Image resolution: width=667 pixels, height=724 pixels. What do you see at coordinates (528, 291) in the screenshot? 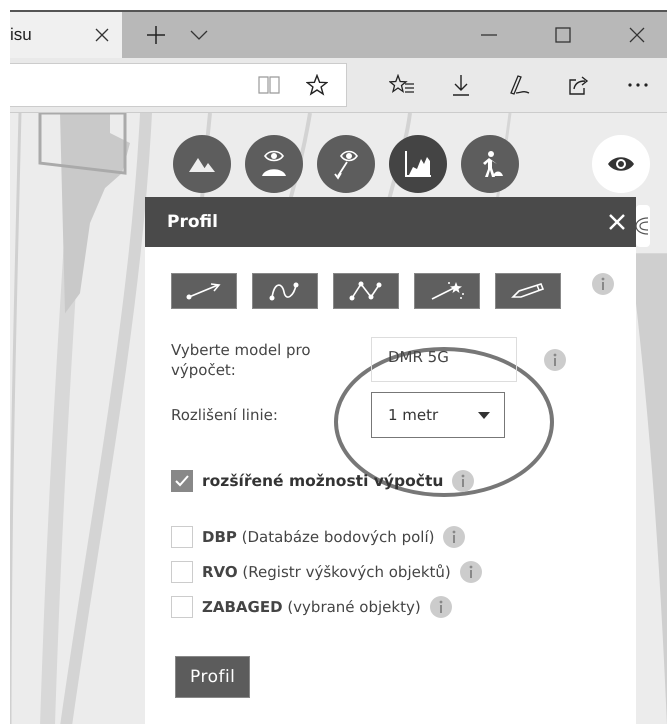
I see `pencil-tool-button` at bounding box center [528, 291].